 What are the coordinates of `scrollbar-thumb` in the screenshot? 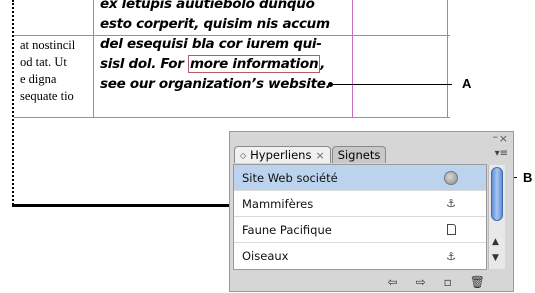 It's located at (497, 194).